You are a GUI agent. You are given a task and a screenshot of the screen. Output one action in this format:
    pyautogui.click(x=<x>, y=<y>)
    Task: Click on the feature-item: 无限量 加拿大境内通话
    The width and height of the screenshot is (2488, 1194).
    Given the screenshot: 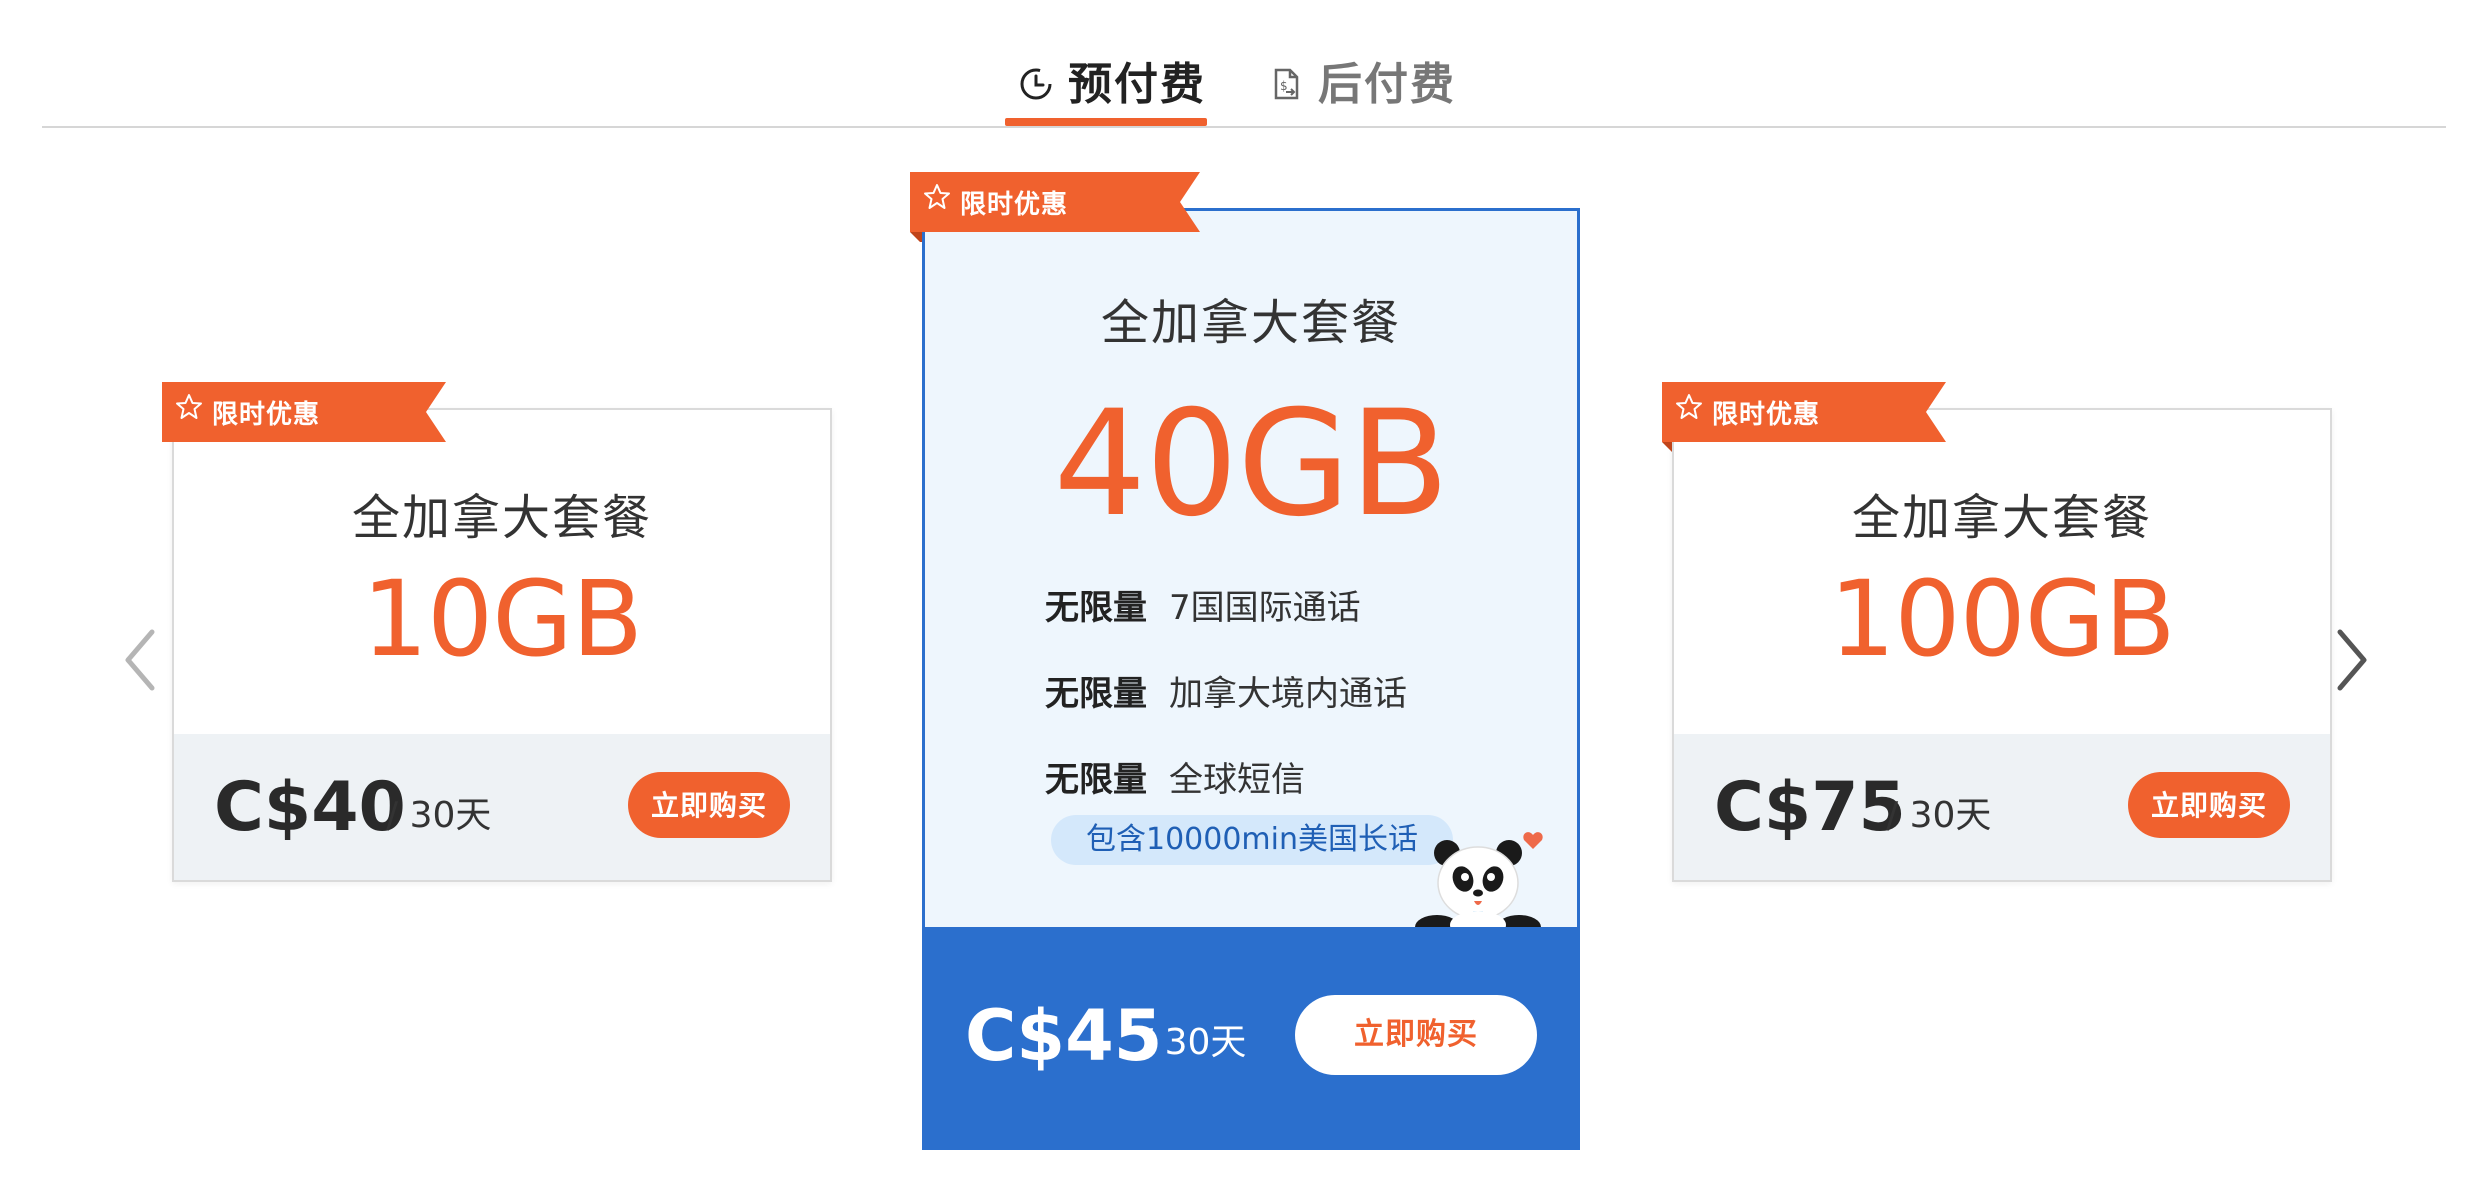 What is the action you would take?
    pyautogui.click(x=1226, y=690)
    